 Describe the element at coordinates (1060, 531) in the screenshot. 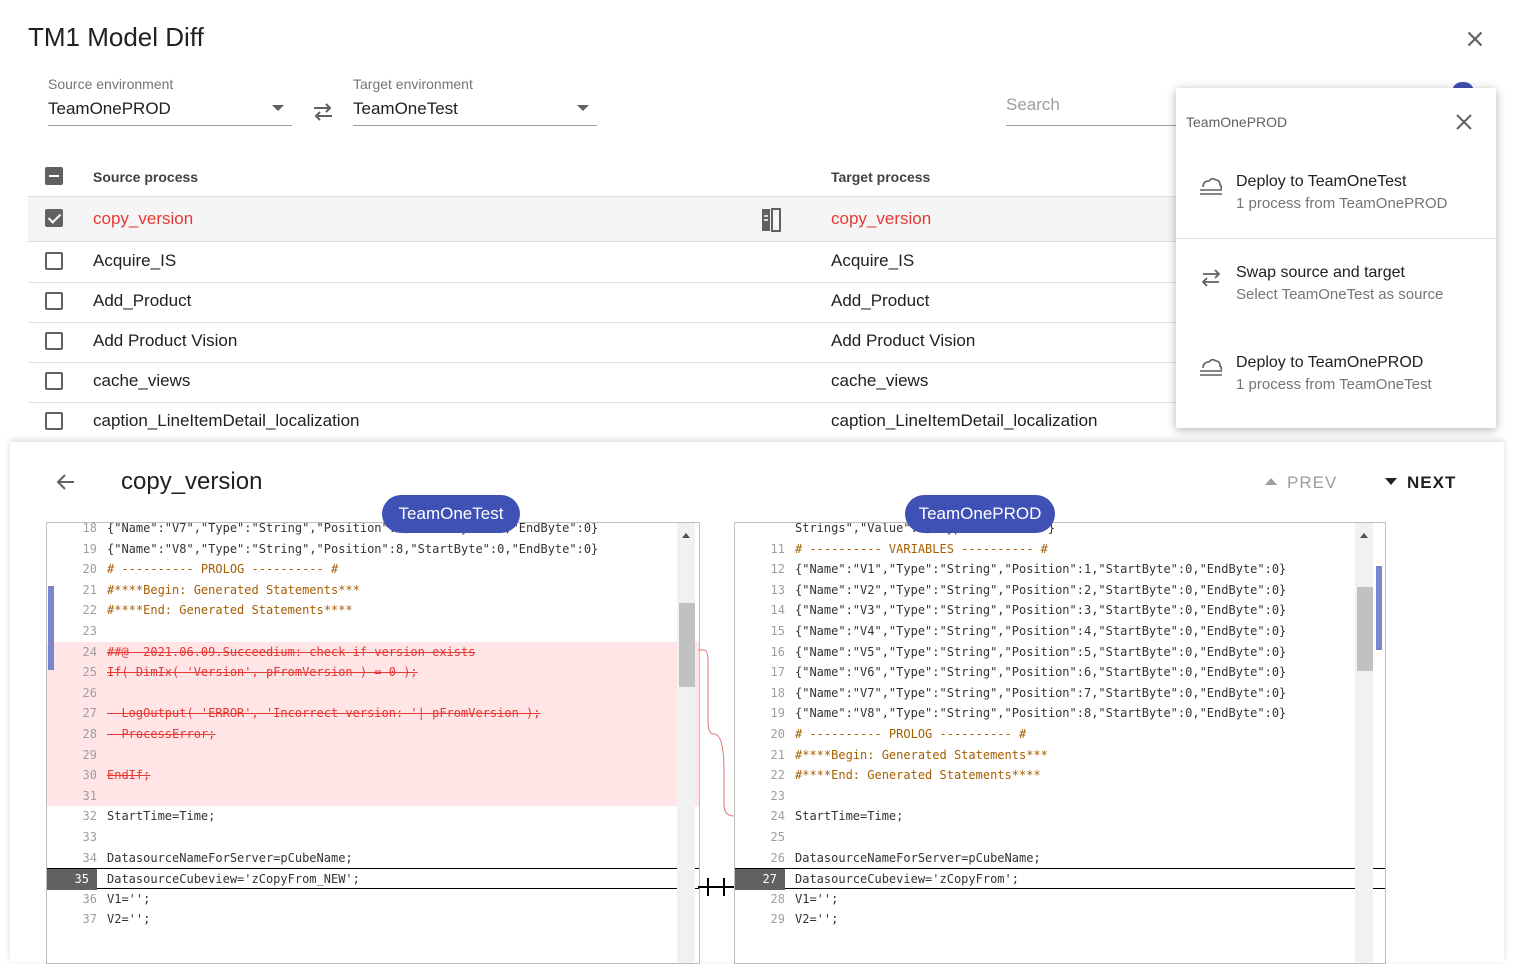

I see `code-line: Strings","Value":4,"Type":"Numeric"}` at that location.